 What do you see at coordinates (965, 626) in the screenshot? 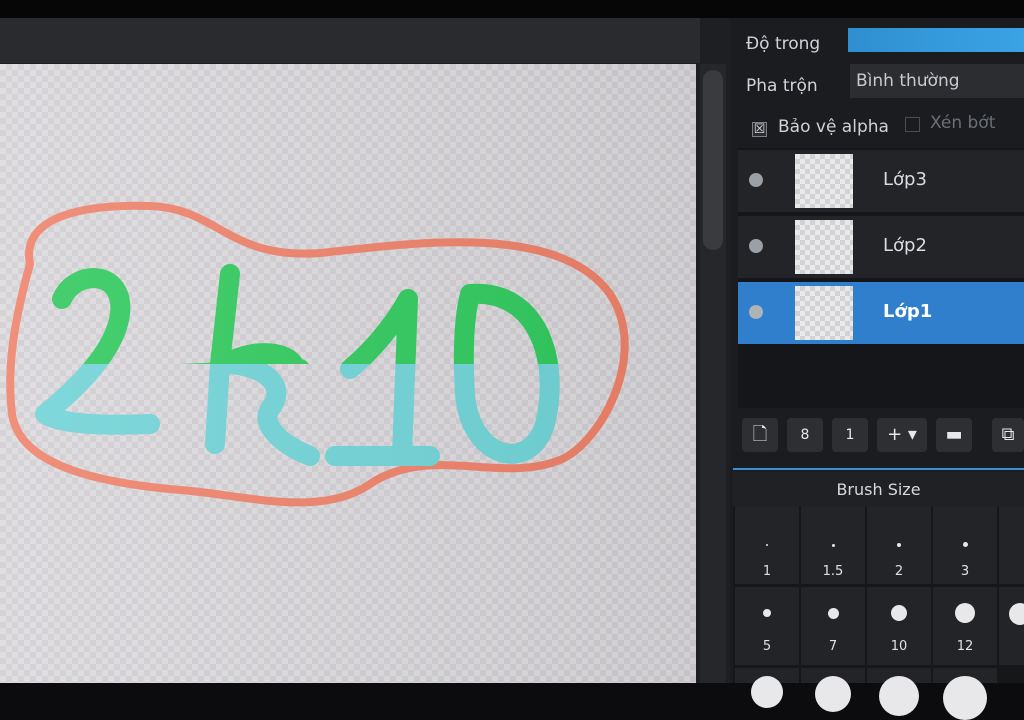
I see `brush-size-cell: 12` at bounding box center [965, 626].